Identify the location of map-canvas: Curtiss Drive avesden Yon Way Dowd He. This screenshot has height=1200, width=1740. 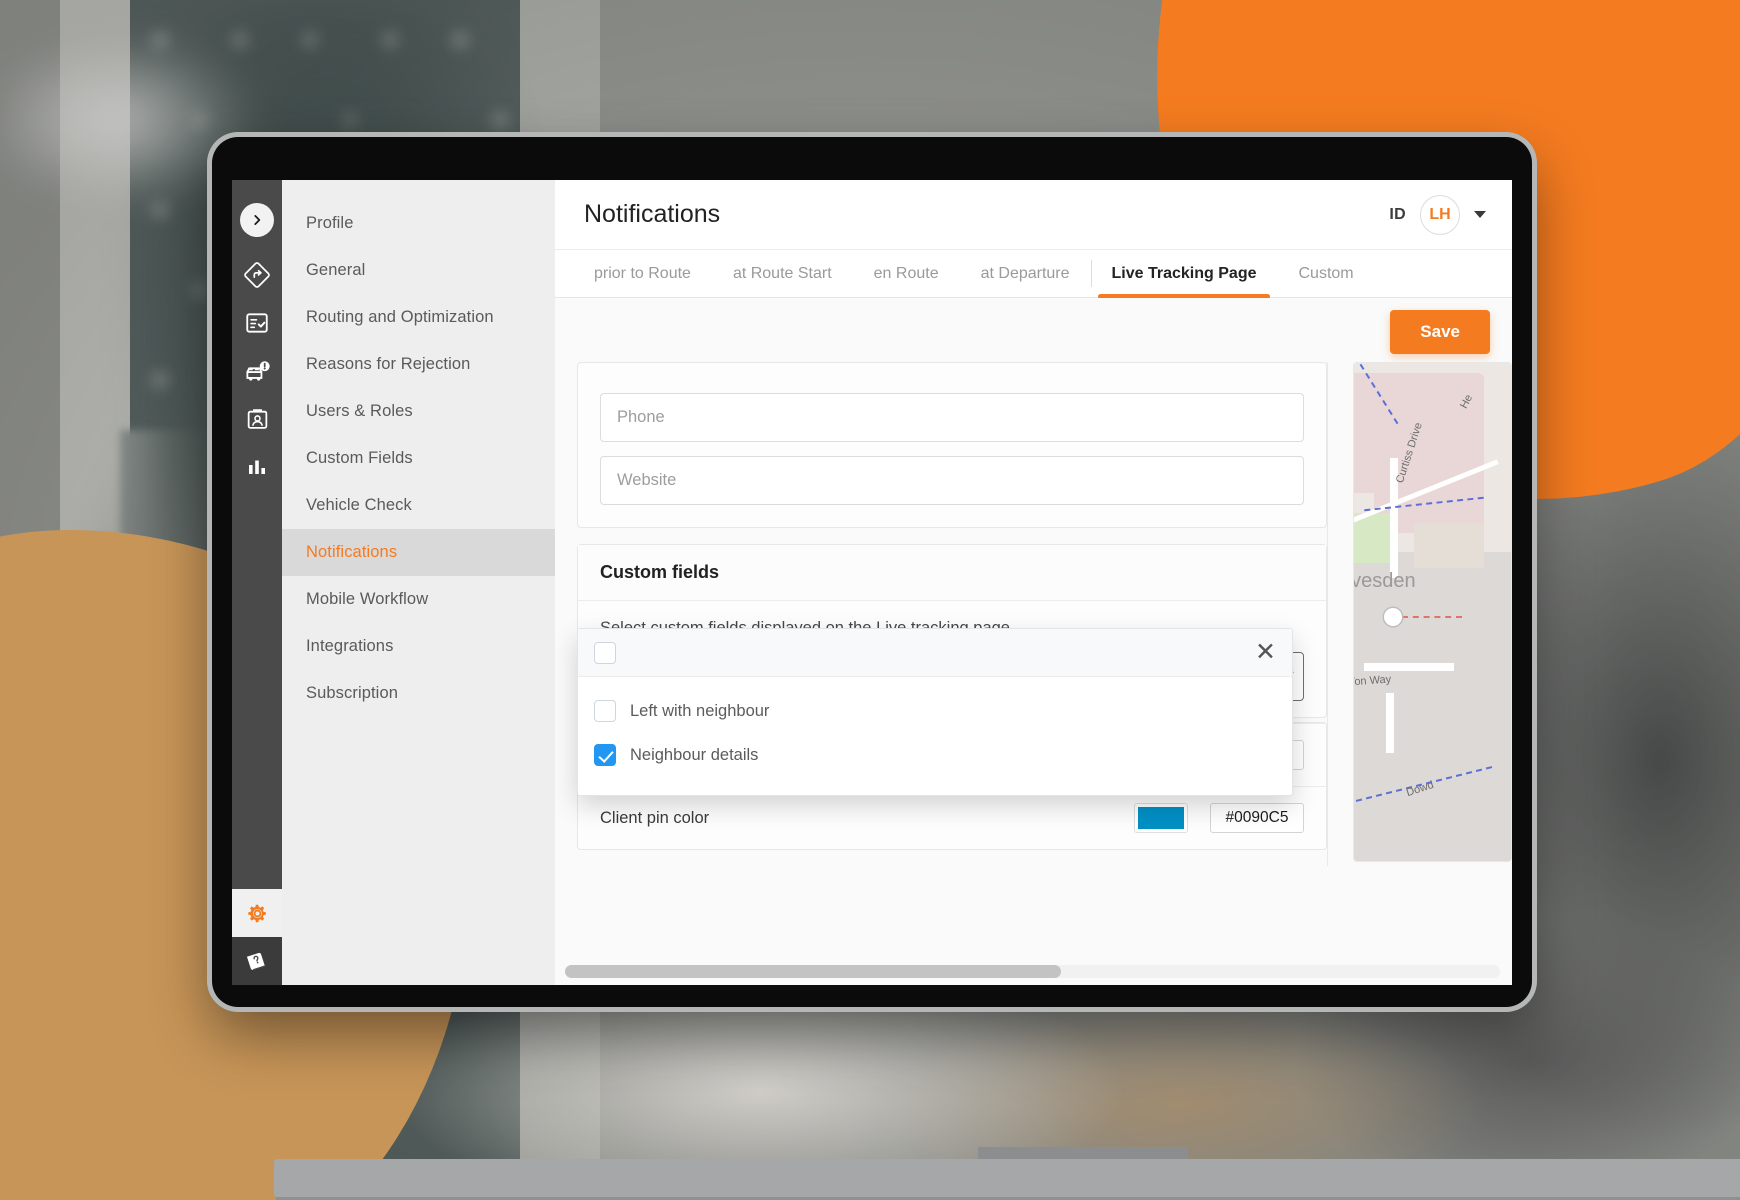
(1432, 612).